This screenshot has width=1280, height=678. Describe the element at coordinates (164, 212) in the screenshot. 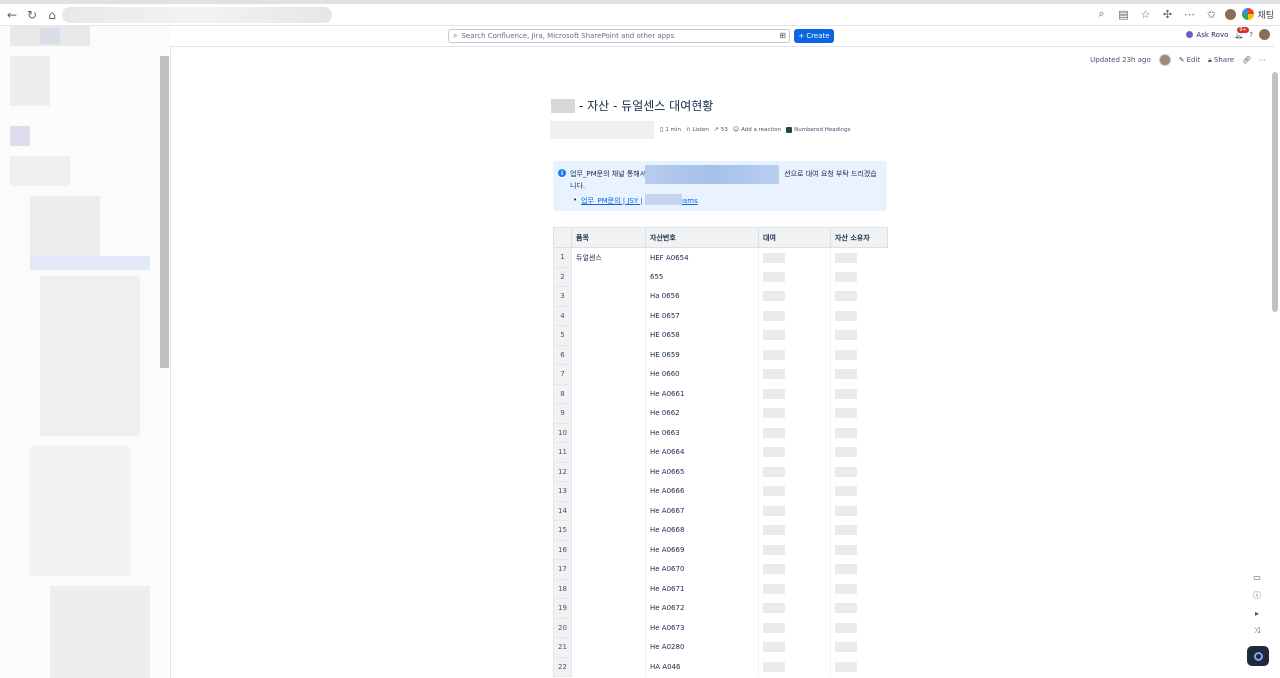

I see `sidebar-scrollbar` at that location.